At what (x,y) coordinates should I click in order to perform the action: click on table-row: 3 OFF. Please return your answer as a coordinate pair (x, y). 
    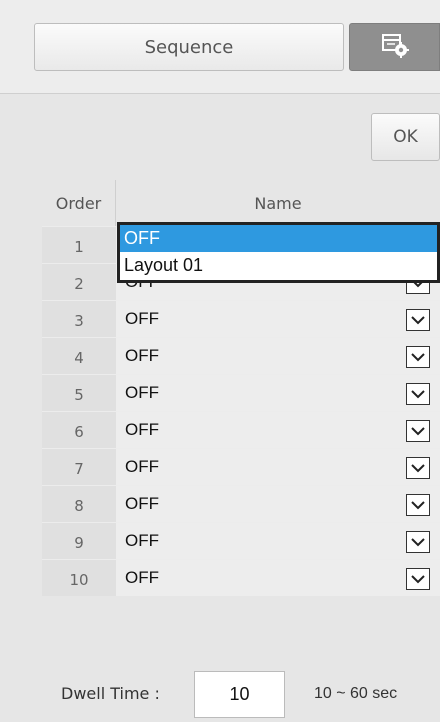
    Looking at the image, I should click on (241, 318).